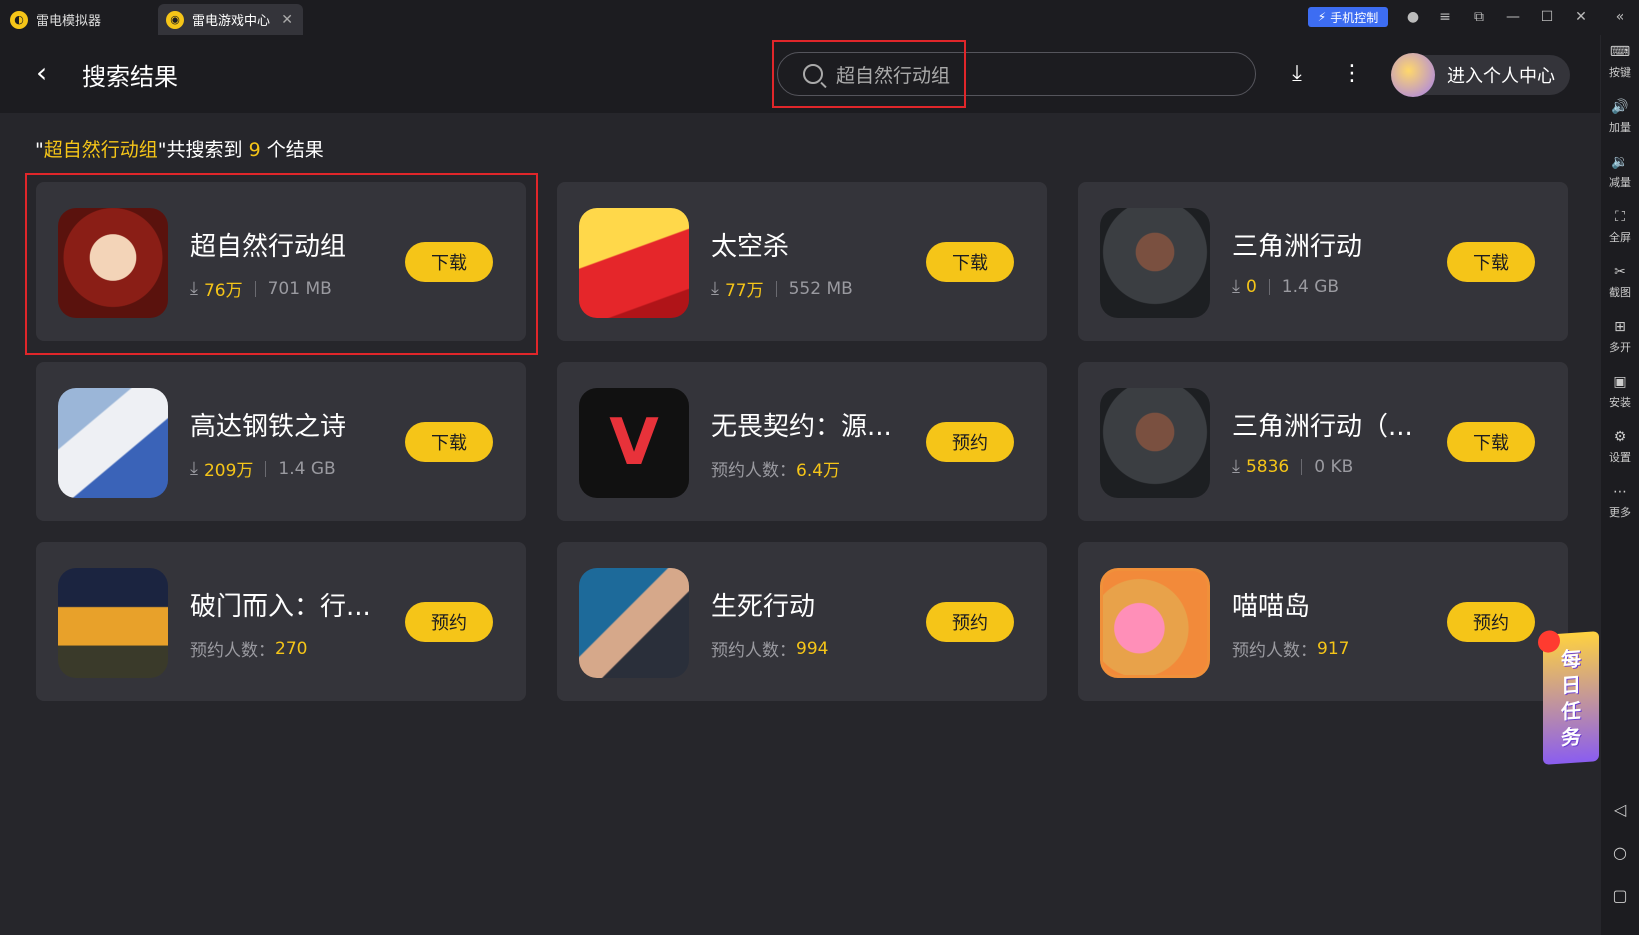 This screenshot has width=1639, height=935. I want to click on game-icon-gundam, so click(113, 443).